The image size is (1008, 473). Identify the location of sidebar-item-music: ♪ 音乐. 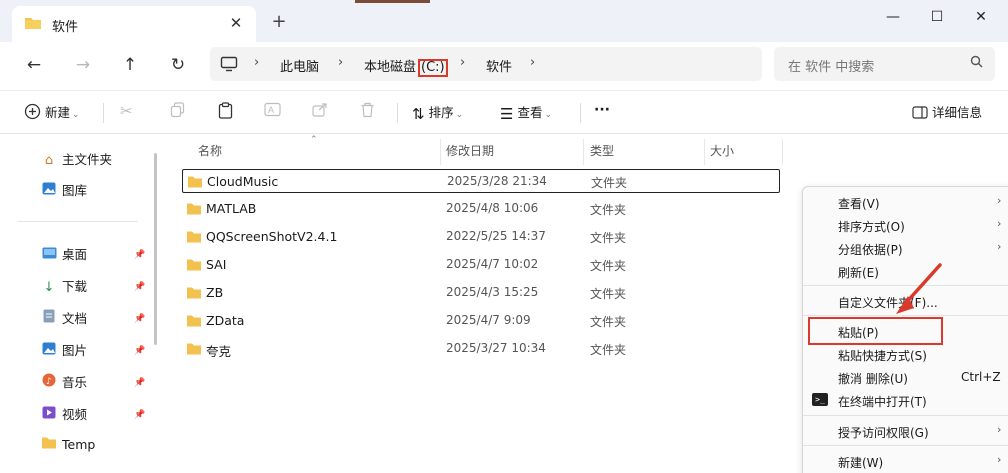
(63, 384).